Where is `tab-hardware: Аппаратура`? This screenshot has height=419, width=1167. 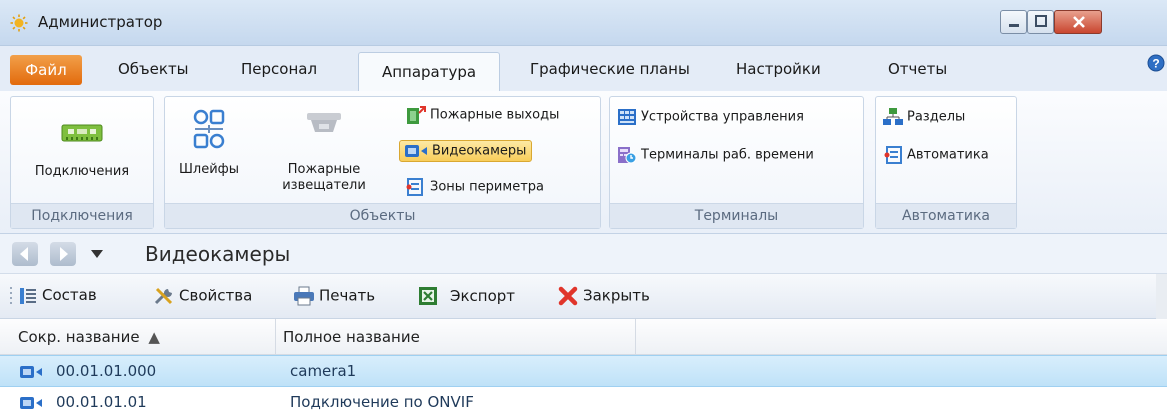
tab-hardware: Аппаратура is located at coordinates (429, 72).